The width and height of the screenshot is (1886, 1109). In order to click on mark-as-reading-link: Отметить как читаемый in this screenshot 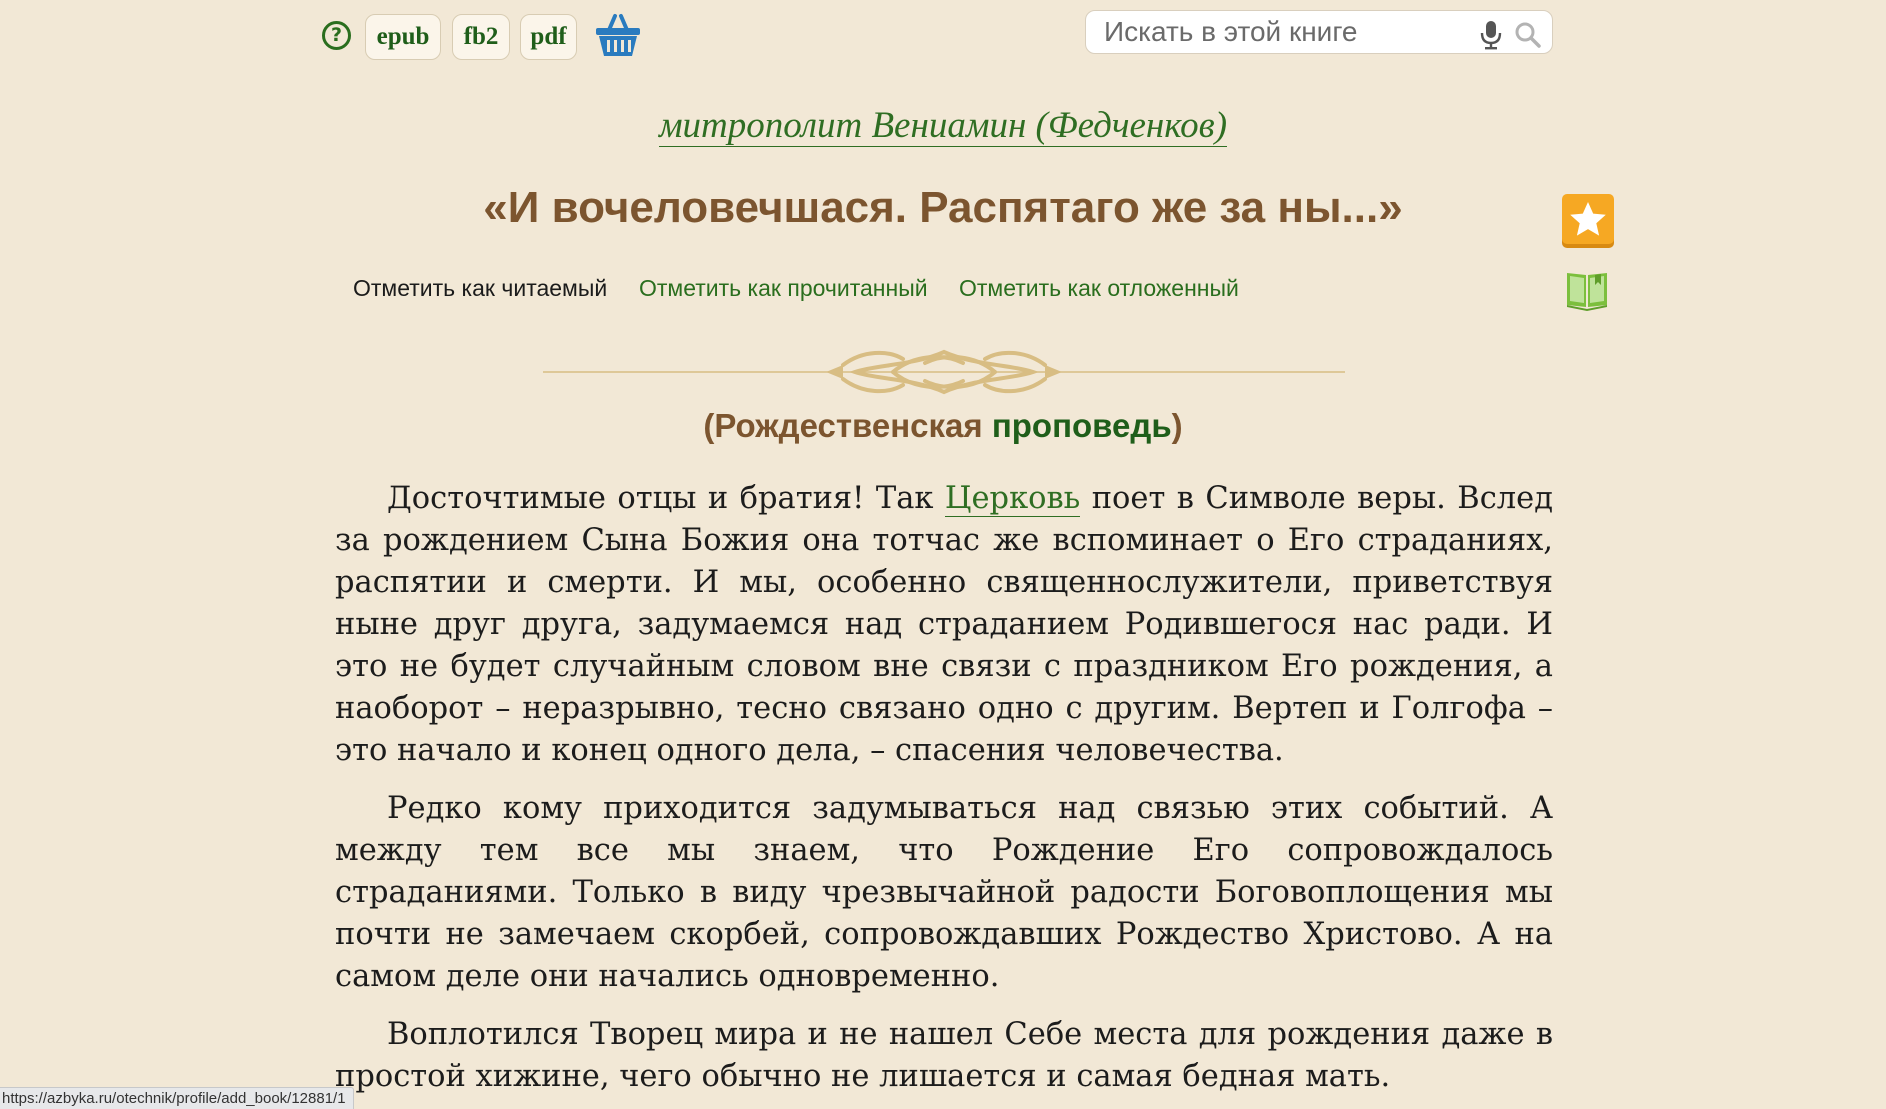, I will do `click(480, 288)`.